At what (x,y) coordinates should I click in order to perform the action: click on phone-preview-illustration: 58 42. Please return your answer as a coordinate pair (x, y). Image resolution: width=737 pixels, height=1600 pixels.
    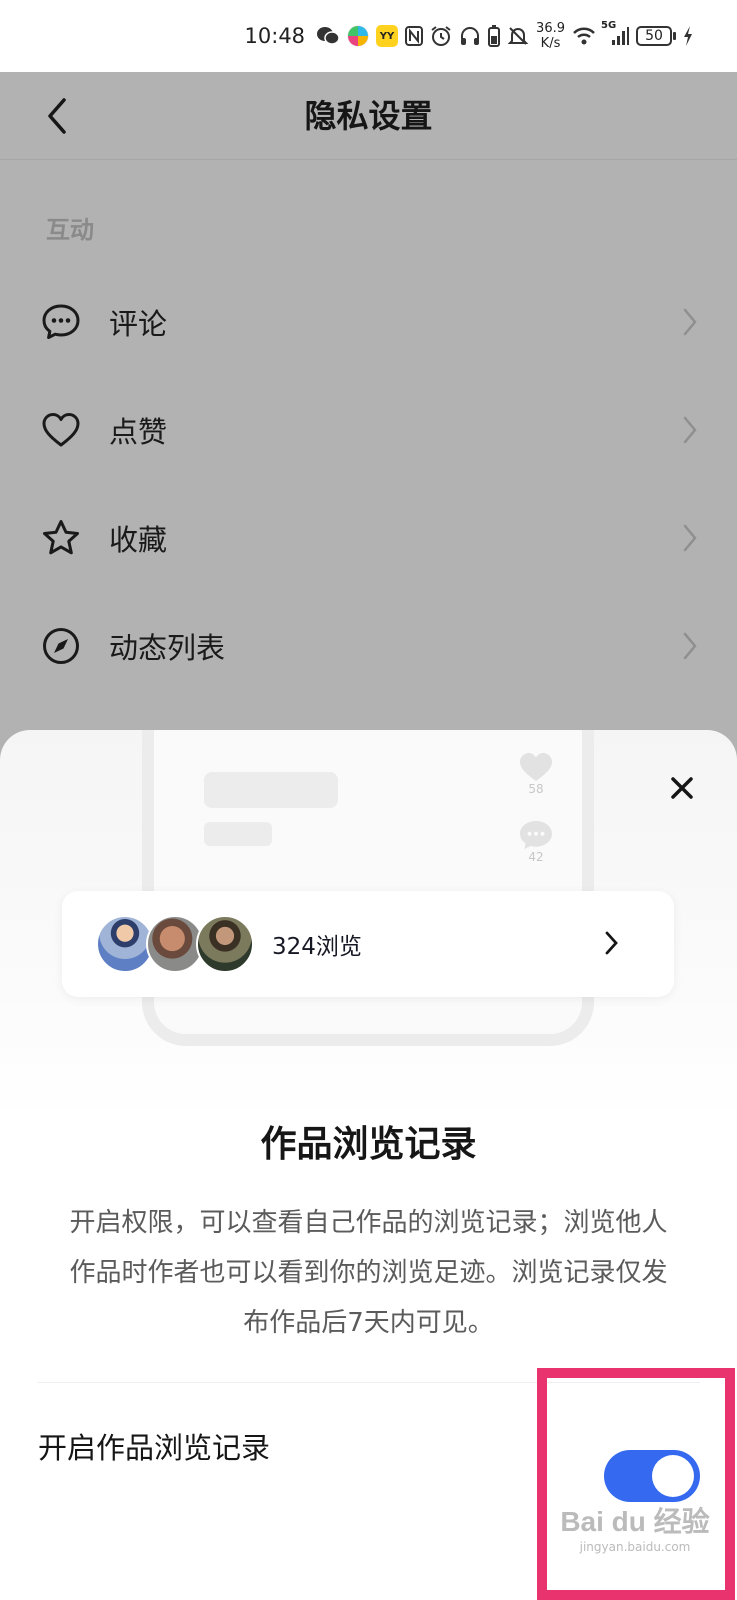
    Looking at the image, I should click on (368, 888).